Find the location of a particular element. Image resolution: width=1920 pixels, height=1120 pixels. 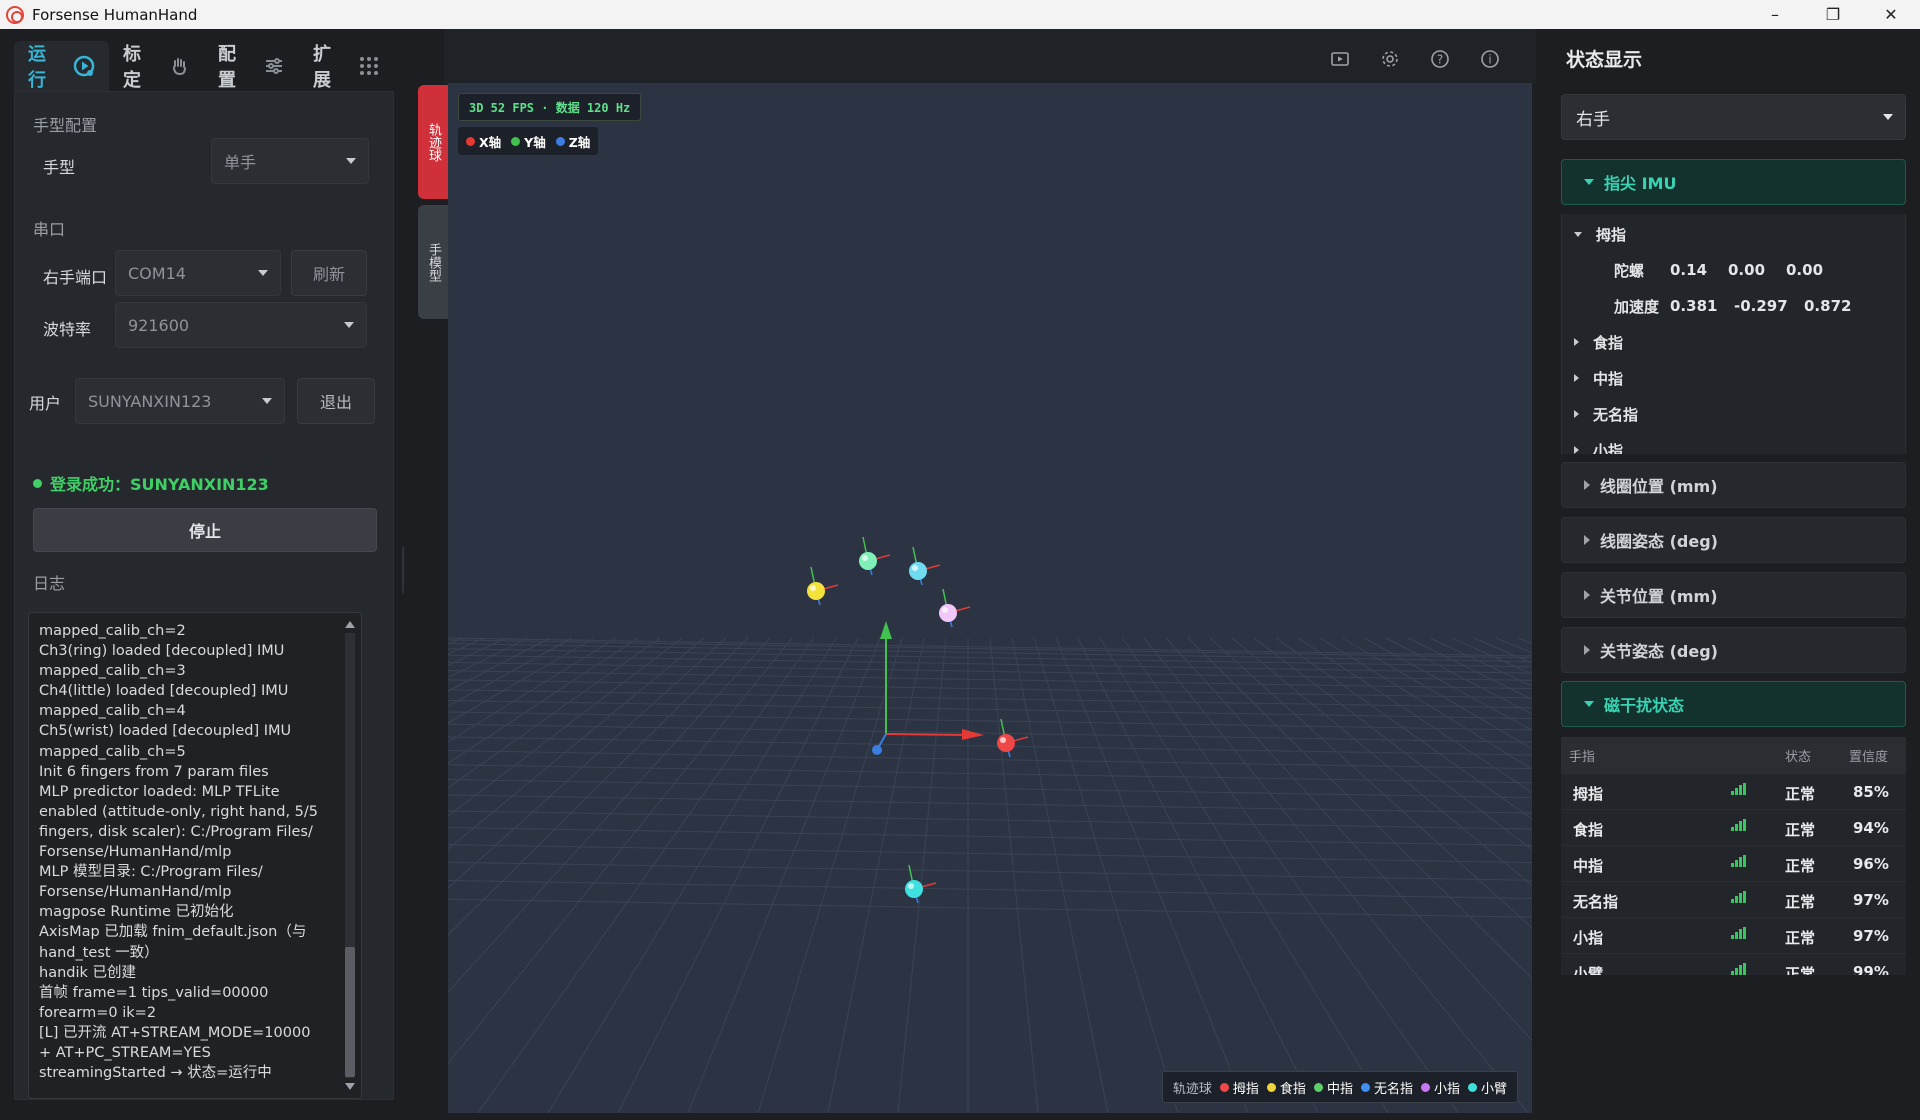

trackball-legend-item: 食指 is located at coordinates (1286, 1087).